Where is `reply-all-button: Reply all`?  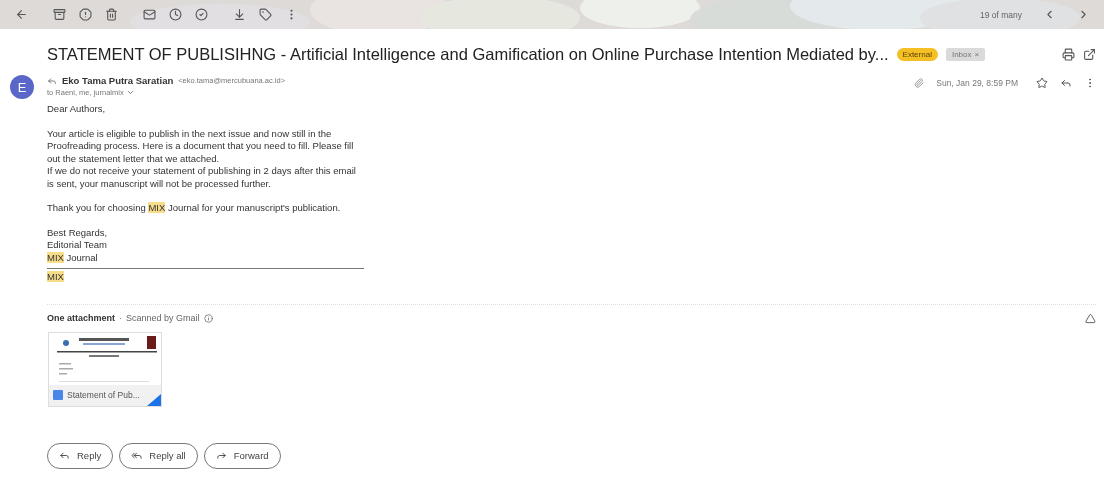
reply-all-button: Reply all is located at coordinates (158, 455).